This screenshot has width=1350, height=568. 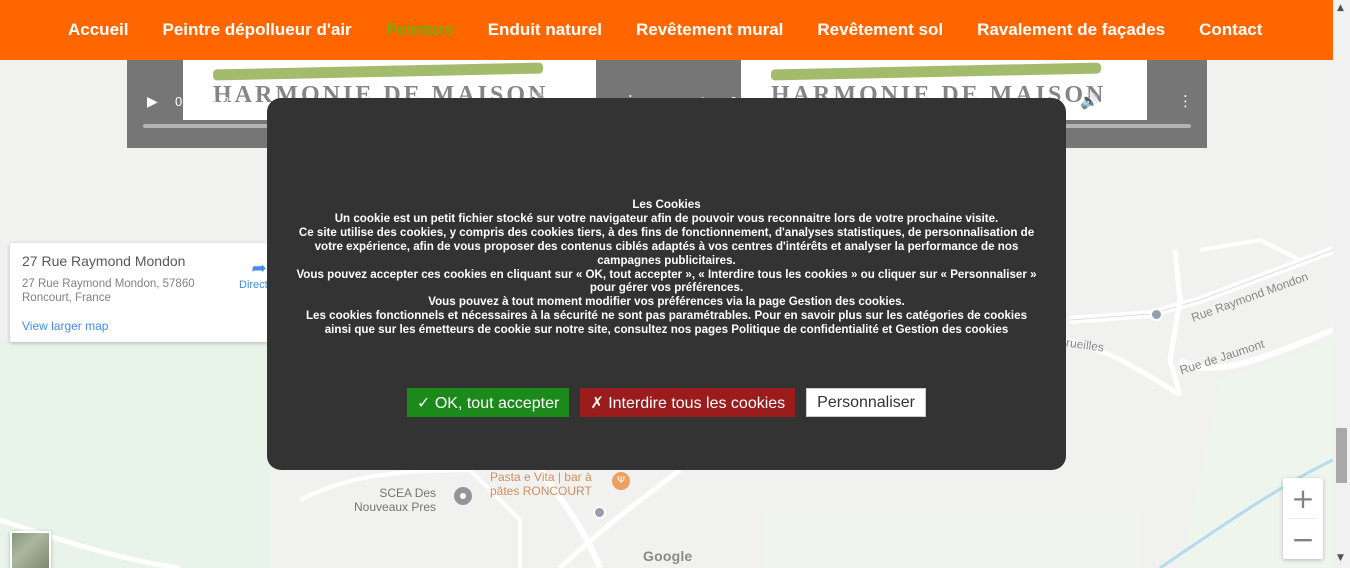 I want to click on play-icon: ▶, so click(x=152, y=102).